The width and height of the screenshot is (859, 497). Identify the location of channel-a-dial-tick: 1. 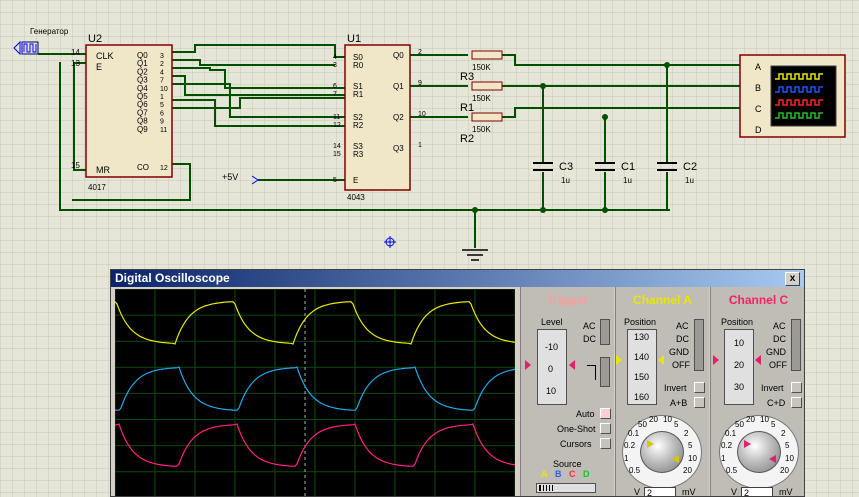
(626, 458).